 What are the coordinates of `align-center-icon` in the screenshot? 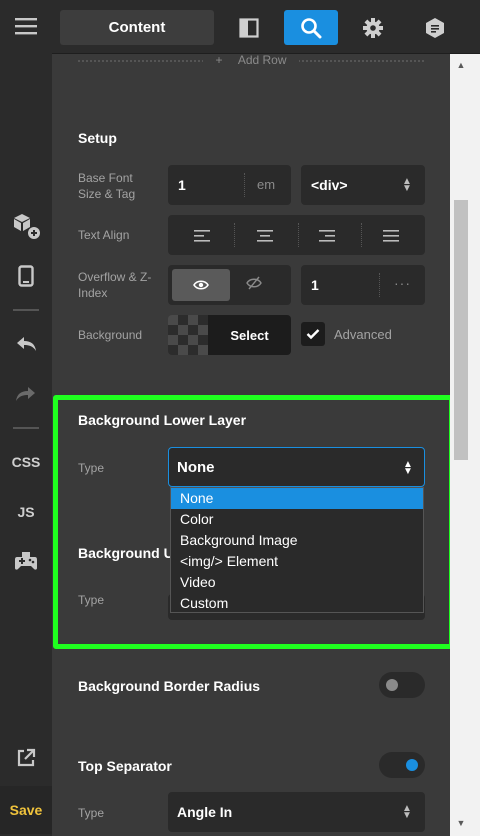 It's located at (265, 238).